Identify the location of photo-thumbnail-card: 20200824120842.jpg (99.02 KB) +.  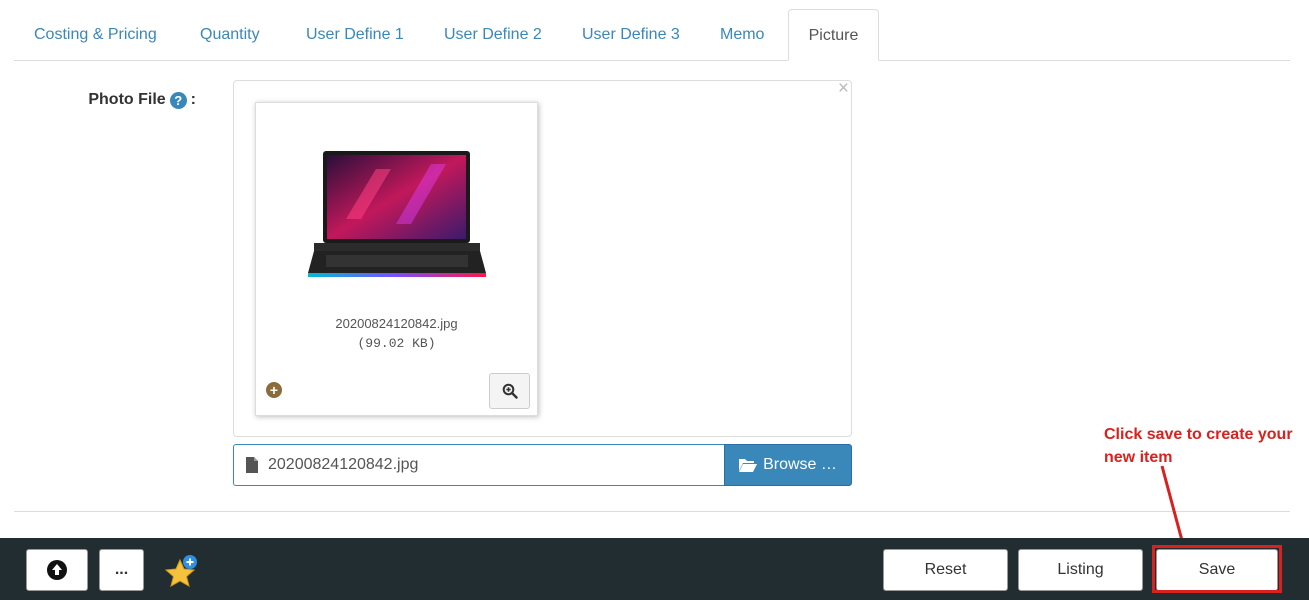
(396, 259).